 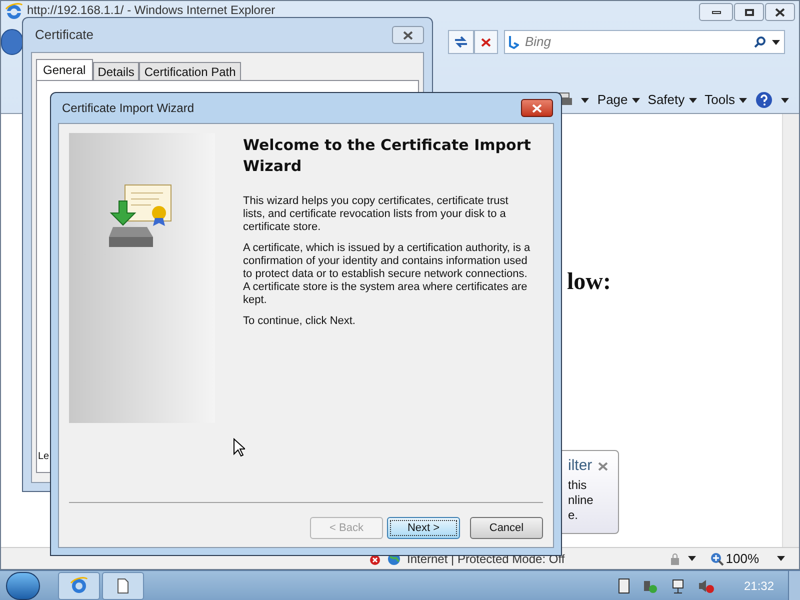 I want to click on stop-button, so click(x=486, y=42).